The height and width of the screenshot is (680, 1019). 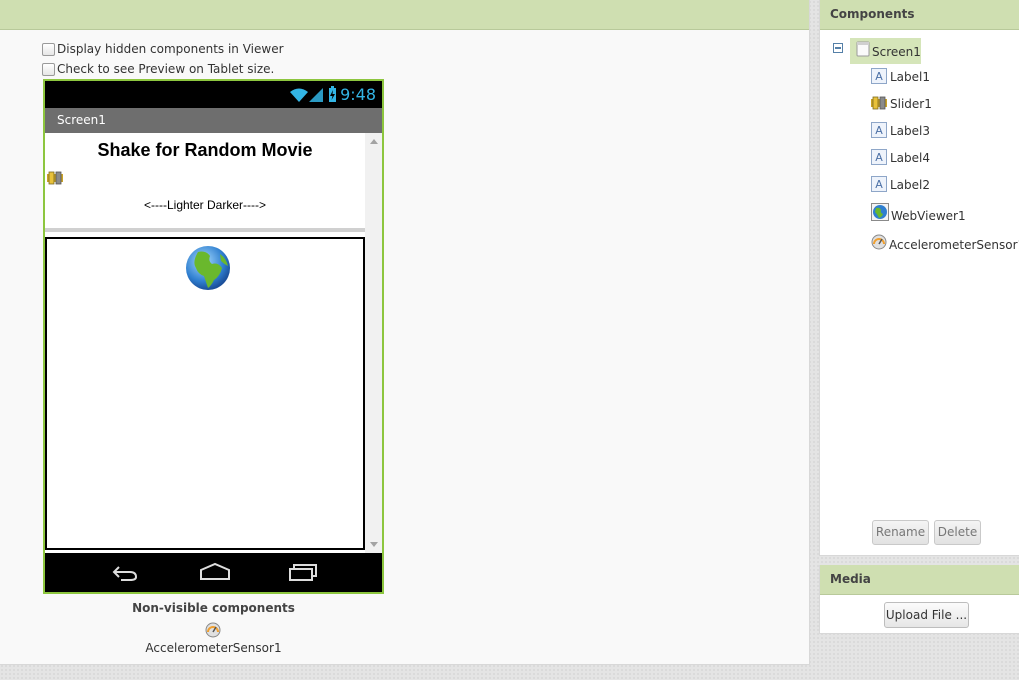 I want to click on tree-node-label: Label3, so click(x=910, y=131).